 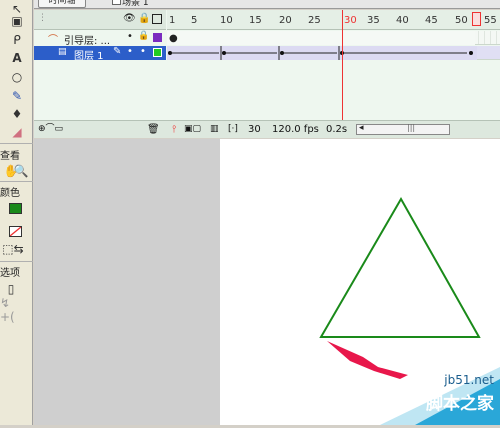 I want to click on view-label: 查看, so click(x=10, y=156).